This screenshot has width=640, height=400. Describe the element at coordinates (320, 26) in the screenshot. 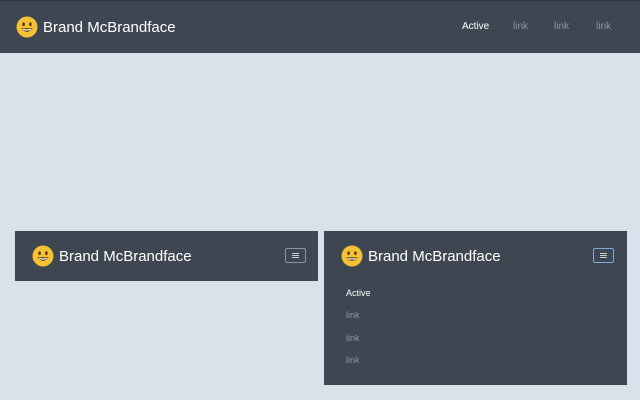

I see `navbar-full: Brand McBrandface Active link link link` at that location.